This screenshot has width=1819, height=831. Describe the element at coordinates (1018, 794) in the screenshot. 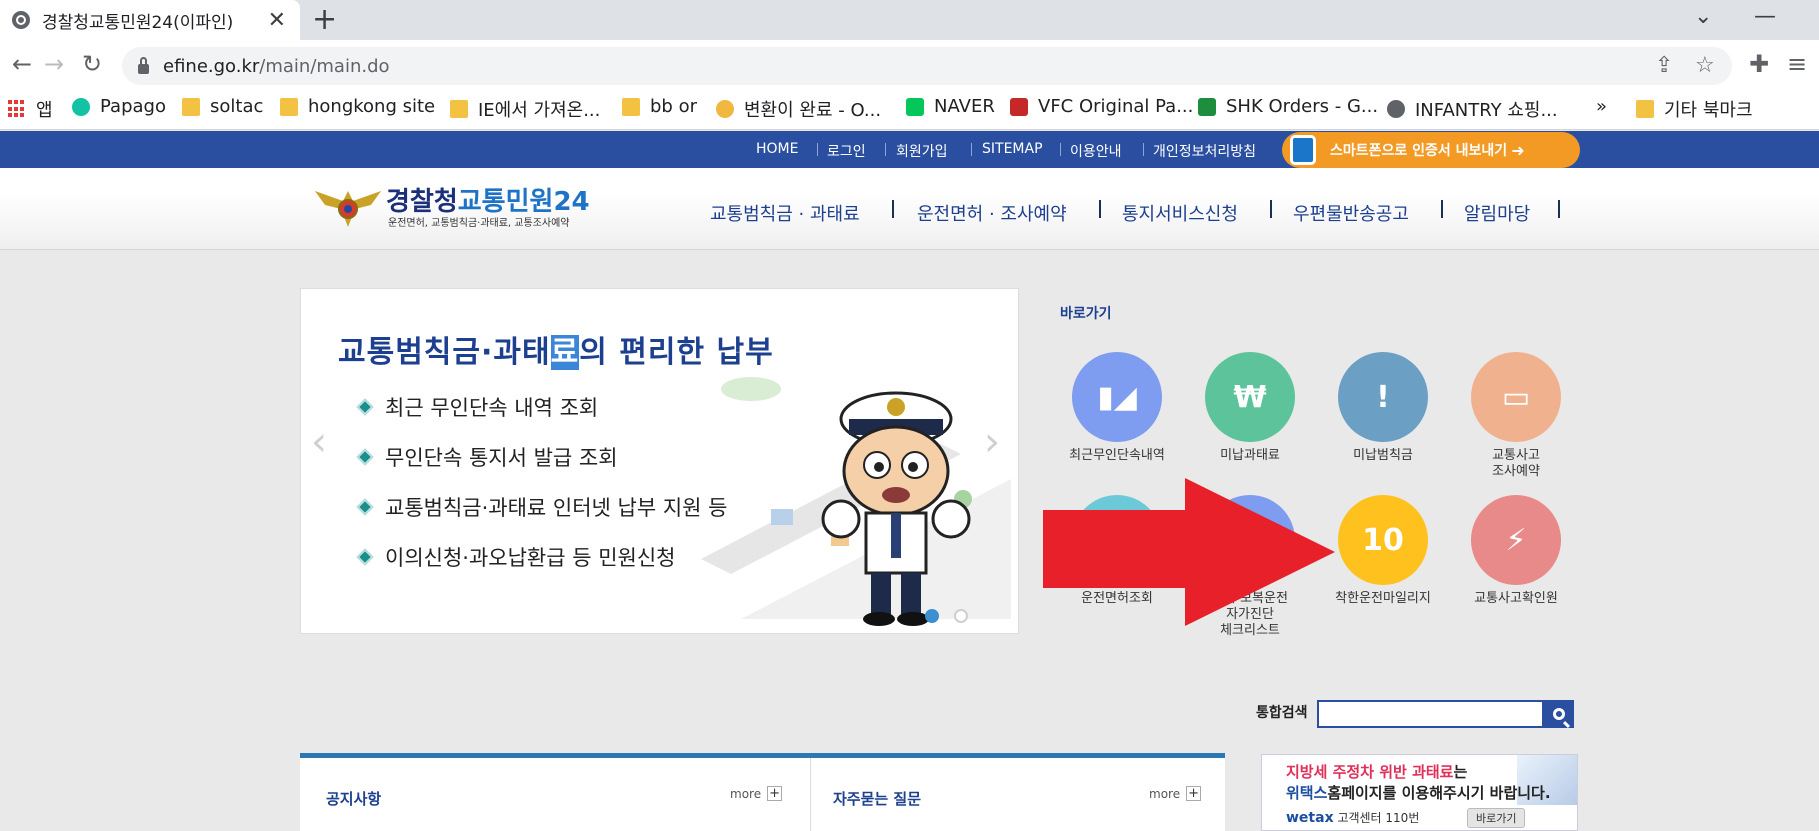

I see `faq-board: 자주묻는 질문 more +` at that location.